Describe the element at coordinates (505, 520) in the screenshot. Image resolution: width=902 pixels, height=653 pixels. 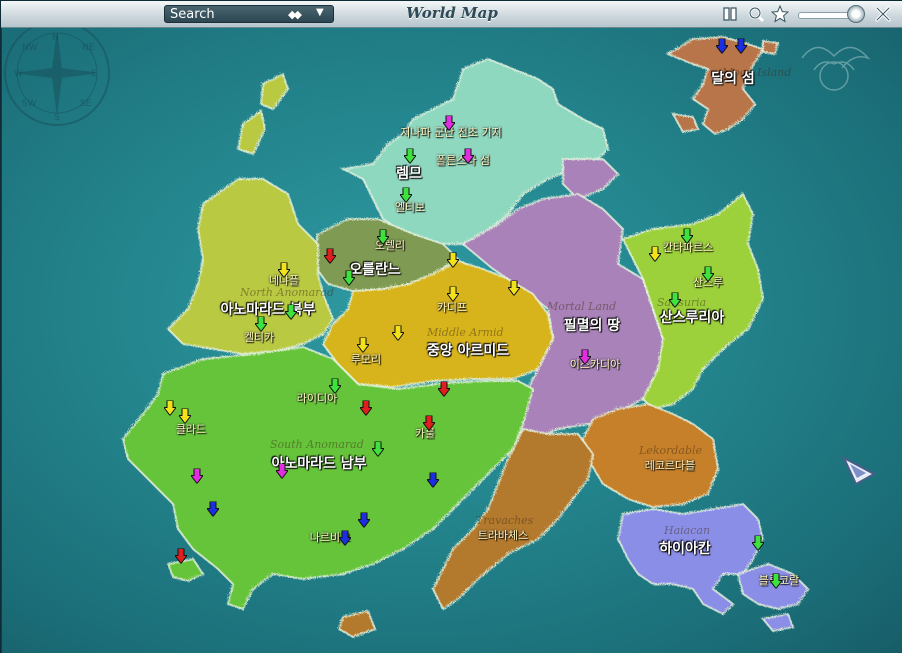
I see `svg-text: Travaches` at that location.